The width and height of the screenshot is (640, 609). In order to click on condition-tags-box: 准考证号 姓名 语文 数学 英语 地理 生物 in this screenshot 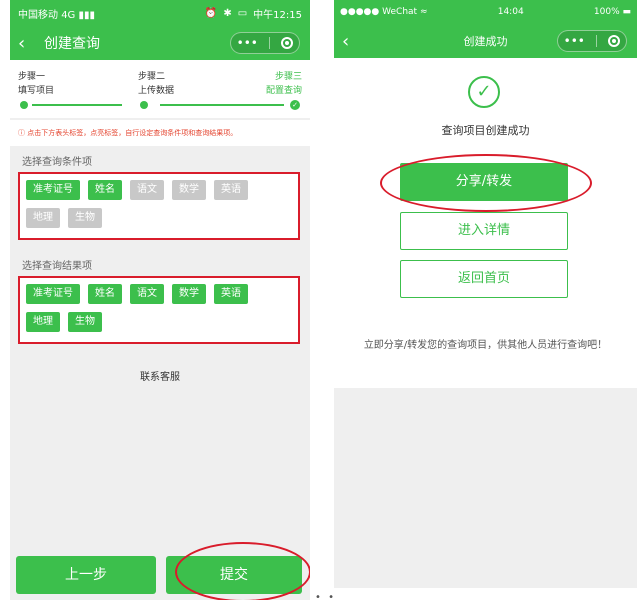, I will do `click(159, 206)`.